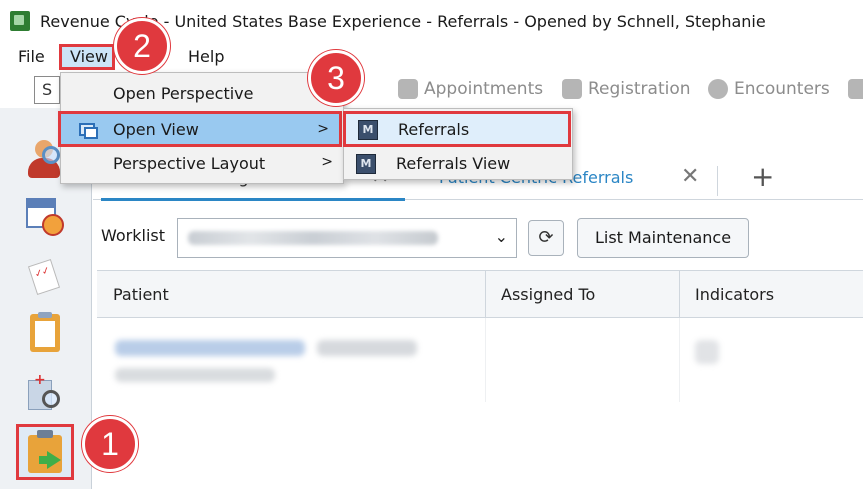 This screenshot has height=489, width=863. I want to click on clipboard-icon, so click(44, 332).